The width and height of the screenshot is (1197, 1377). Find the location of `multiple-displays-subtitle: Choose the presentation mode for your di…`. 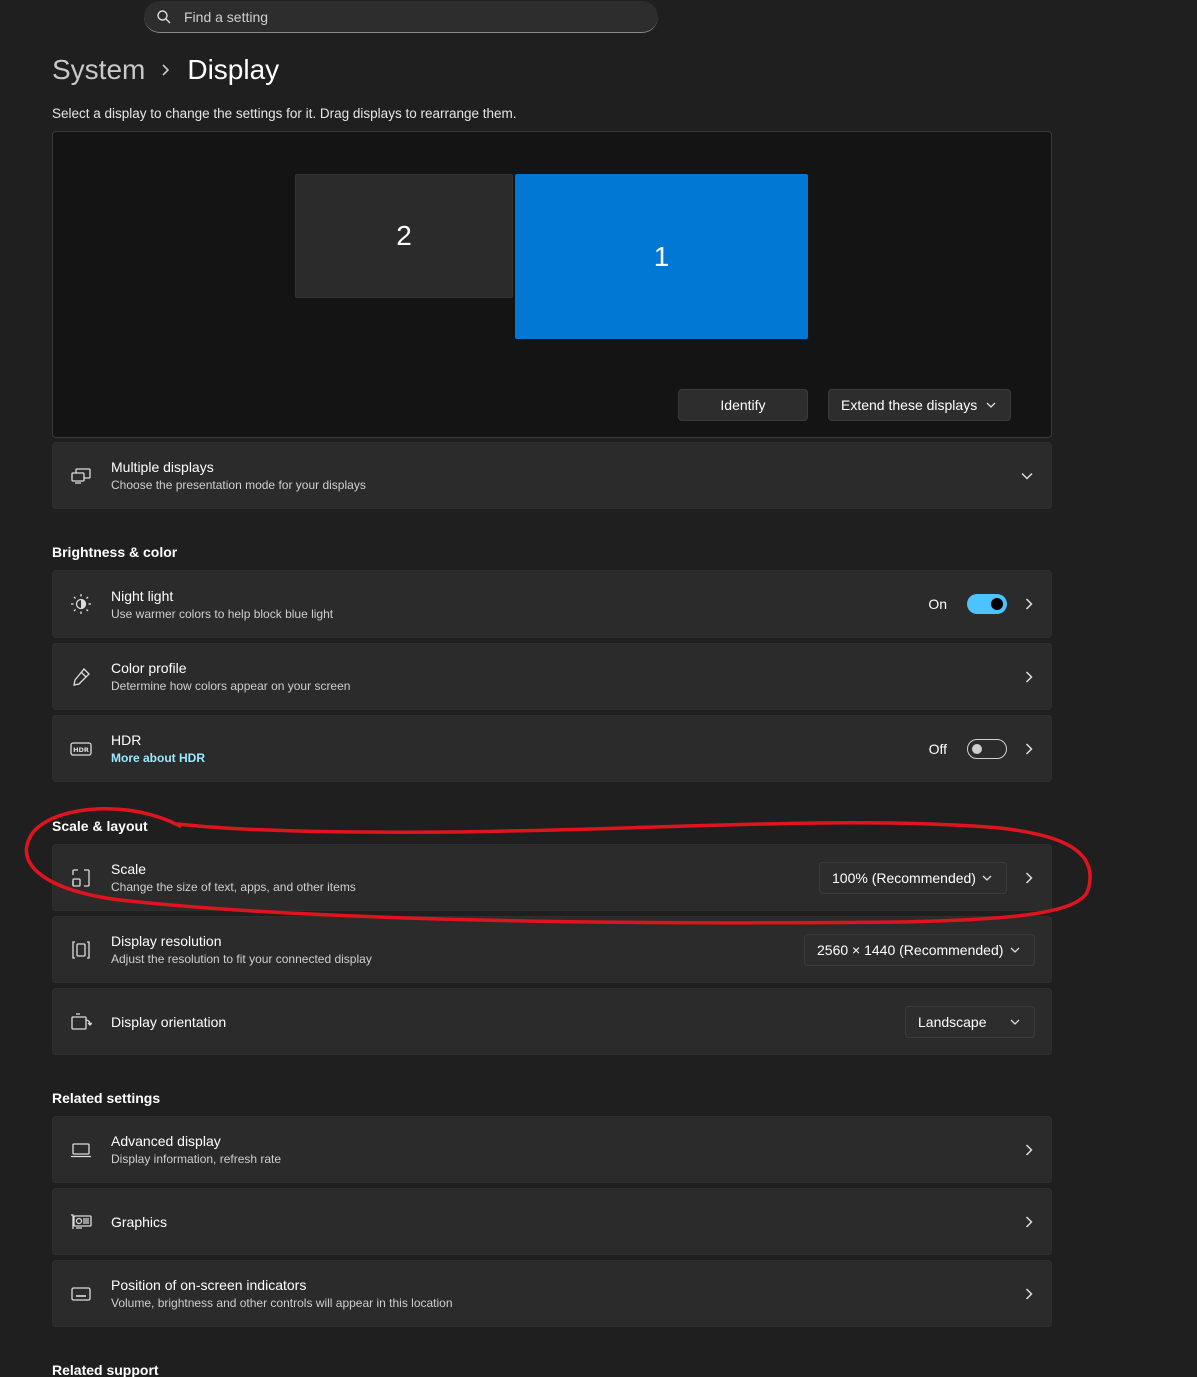

multiple-displays-subtitle: Choose the presentation mode for your di… is located at coordinates (238, 485).